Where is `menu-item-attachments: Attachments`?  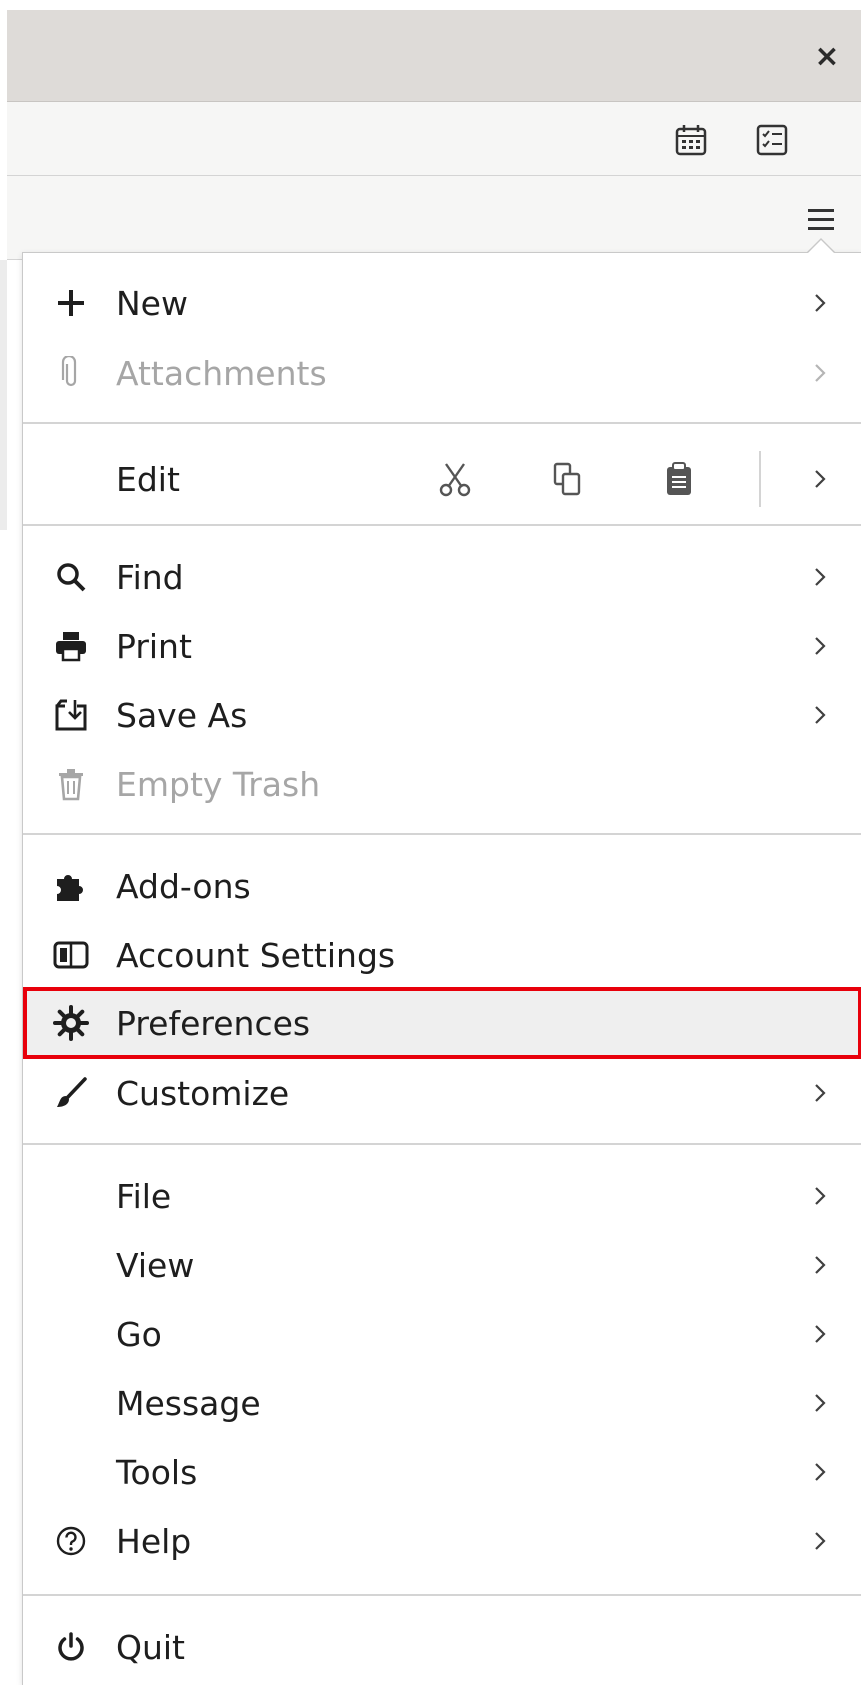 menu-item-attachments: Attachments is located at coordinates (442, 373).